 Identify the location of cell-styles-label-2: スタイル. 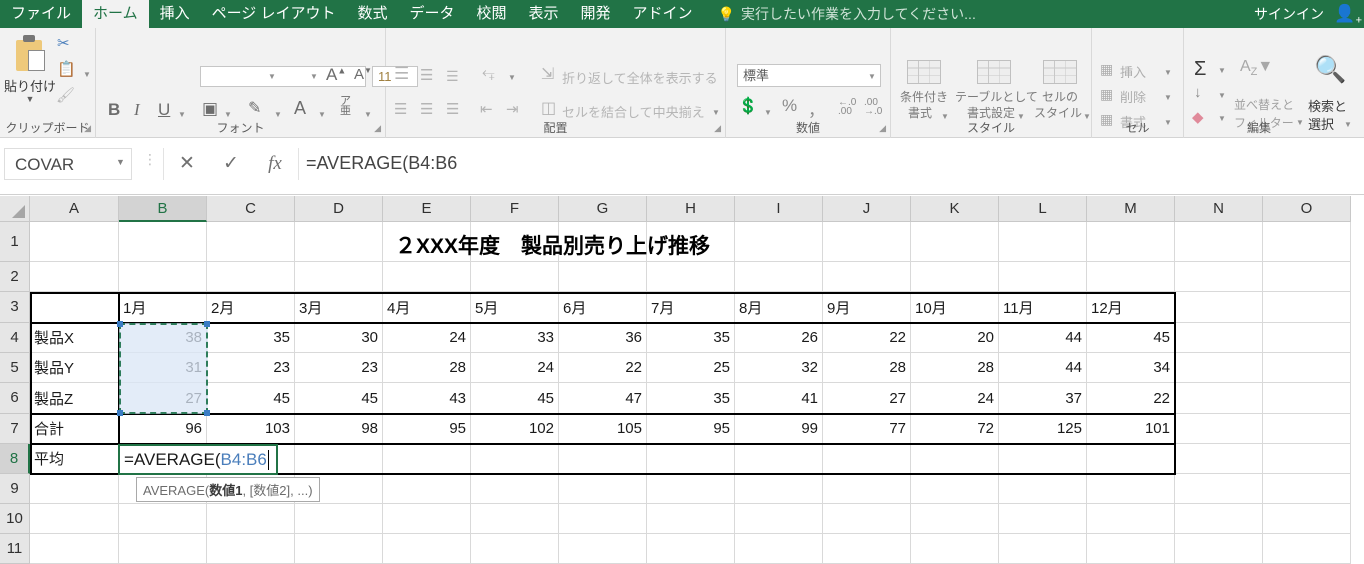
(1058, 113).